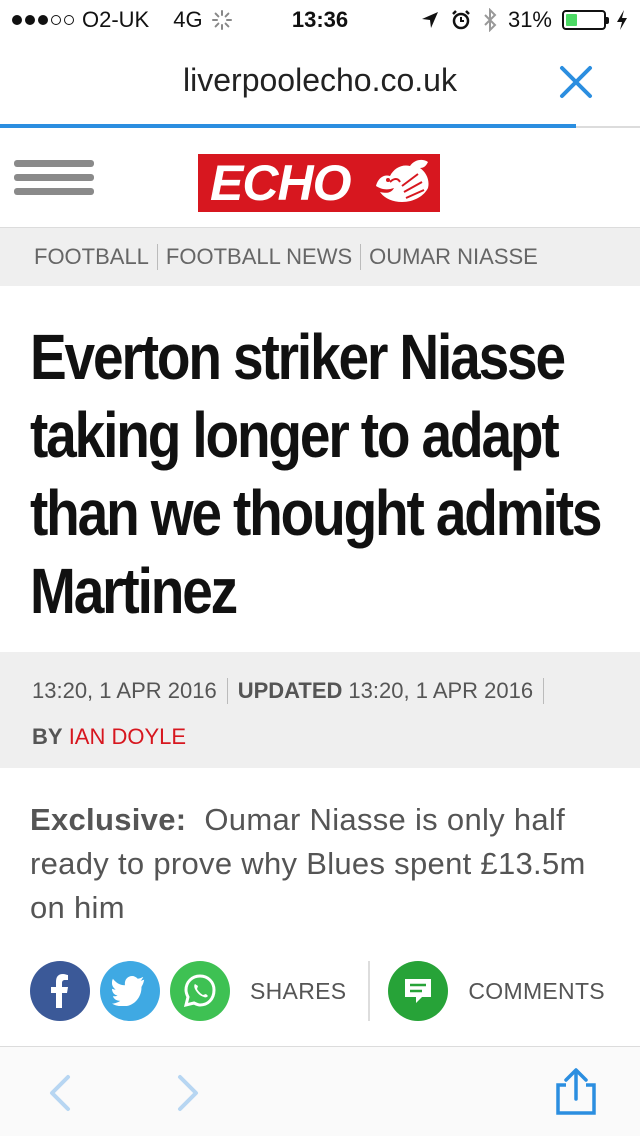 This screenshot has width=640, height=1136. What do you see at coordinates (188, 19) in the screenshot?
I see `network-type: 4G` at bounding box center [188, 19].